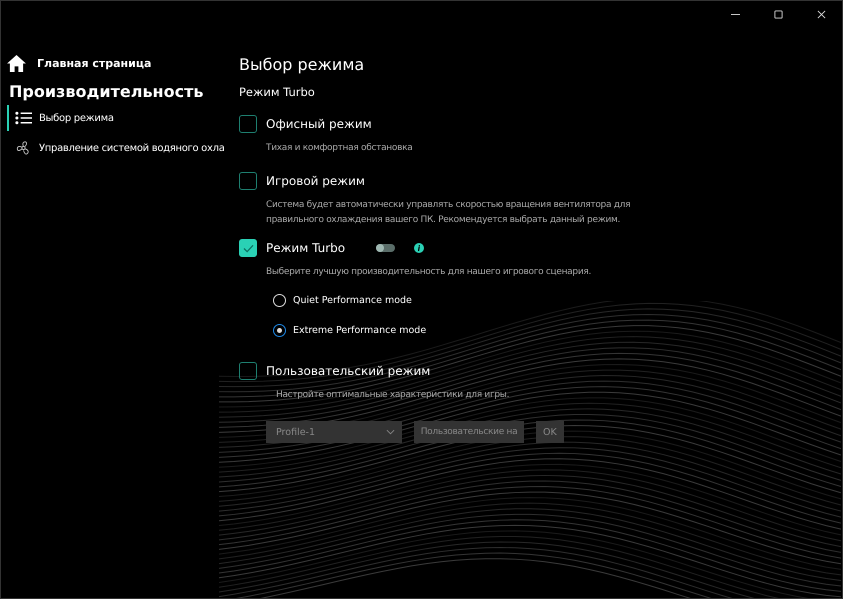 Image resolution: width=843 pixels, height=599 pixels. I want to click on radio-label: Extreme Performance mode, so click(359, 330).